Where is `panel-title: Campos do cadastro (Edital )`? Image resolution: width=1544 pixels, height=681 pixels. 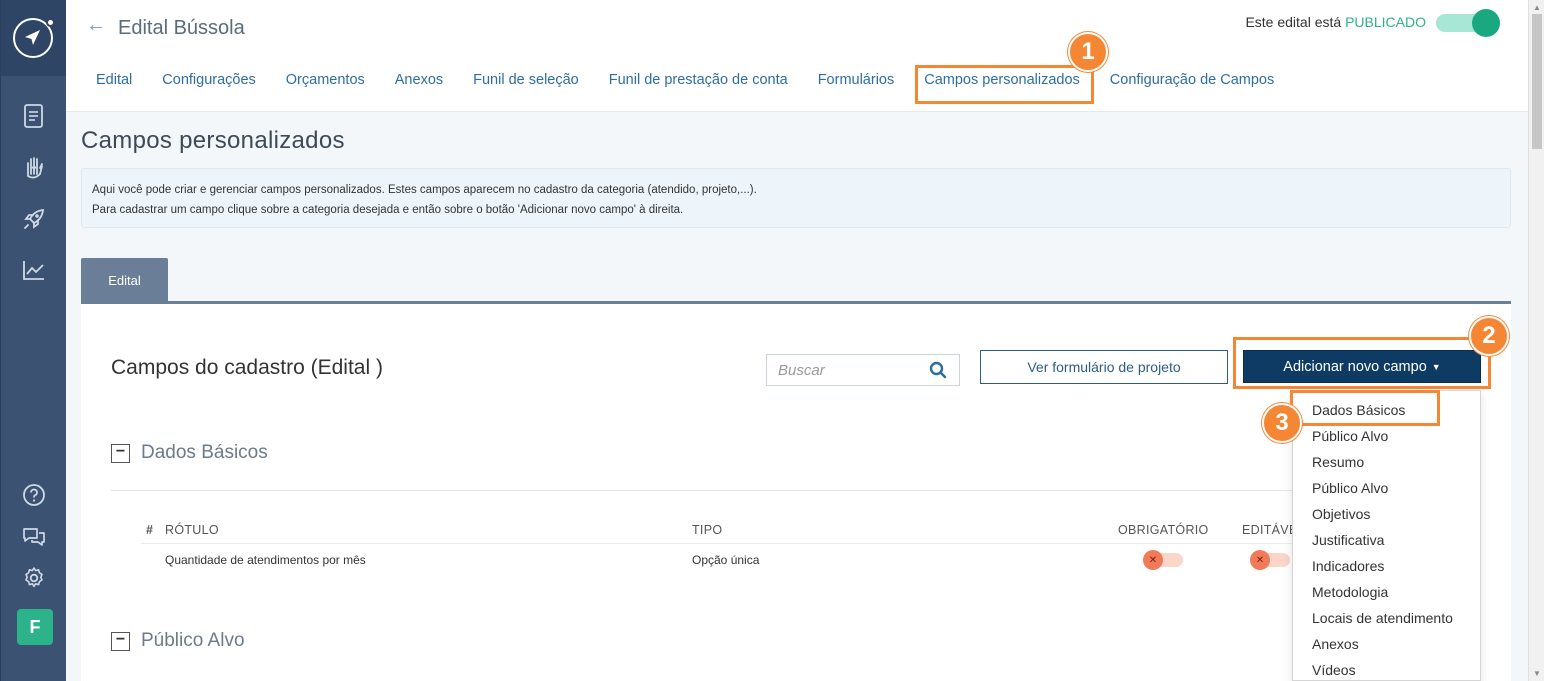
panel-title: Campos do cadastro (Edital ) is located at coordinates (247, 367).